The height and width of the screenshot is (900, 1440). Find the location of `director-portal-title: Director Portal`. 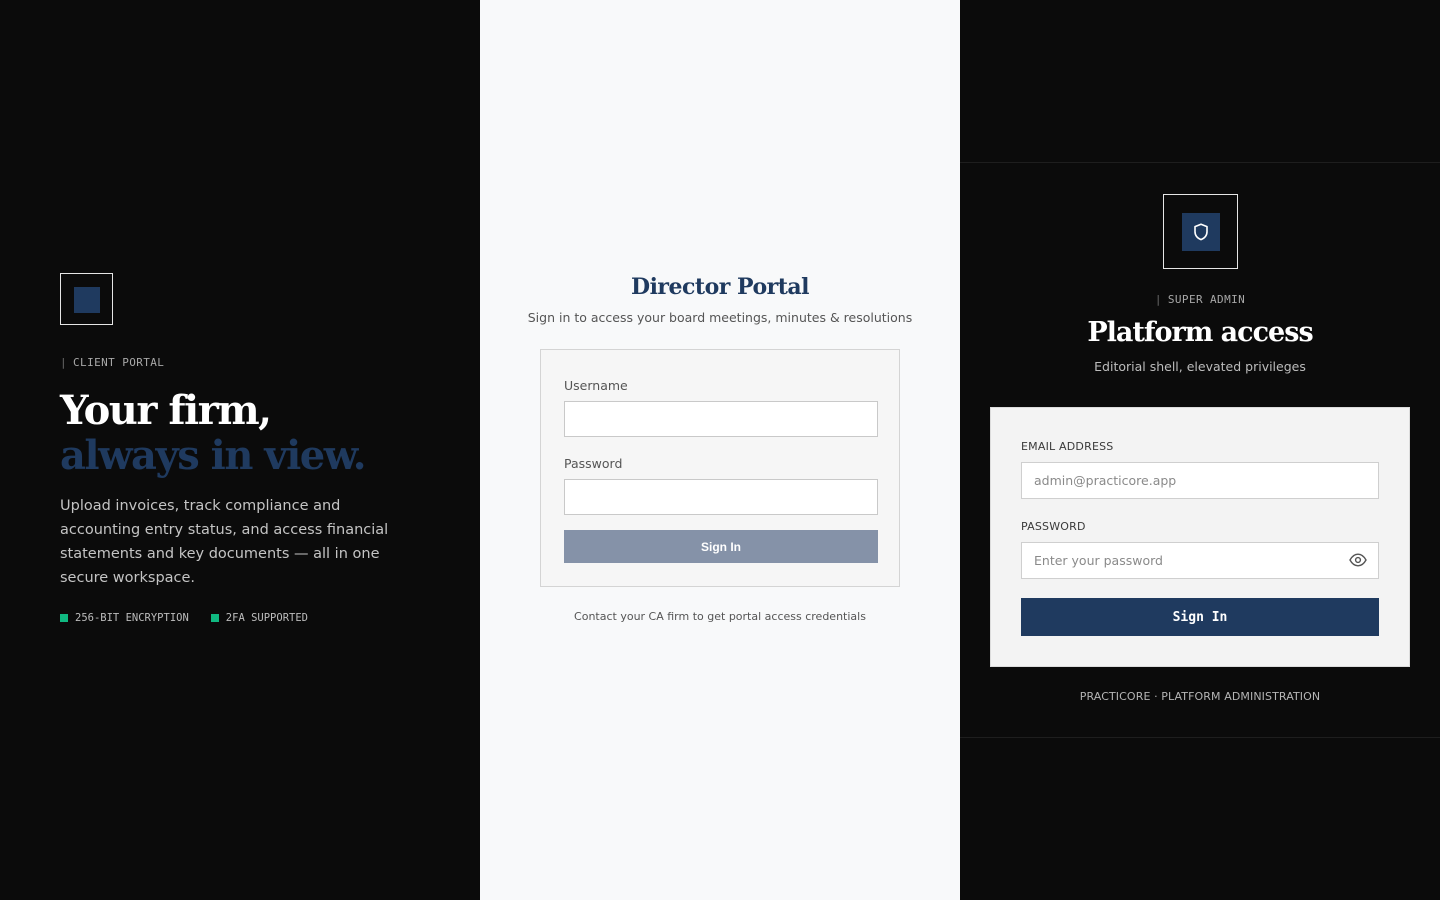

director-portal-title: Director Portal is located at coordinates (720, 287).